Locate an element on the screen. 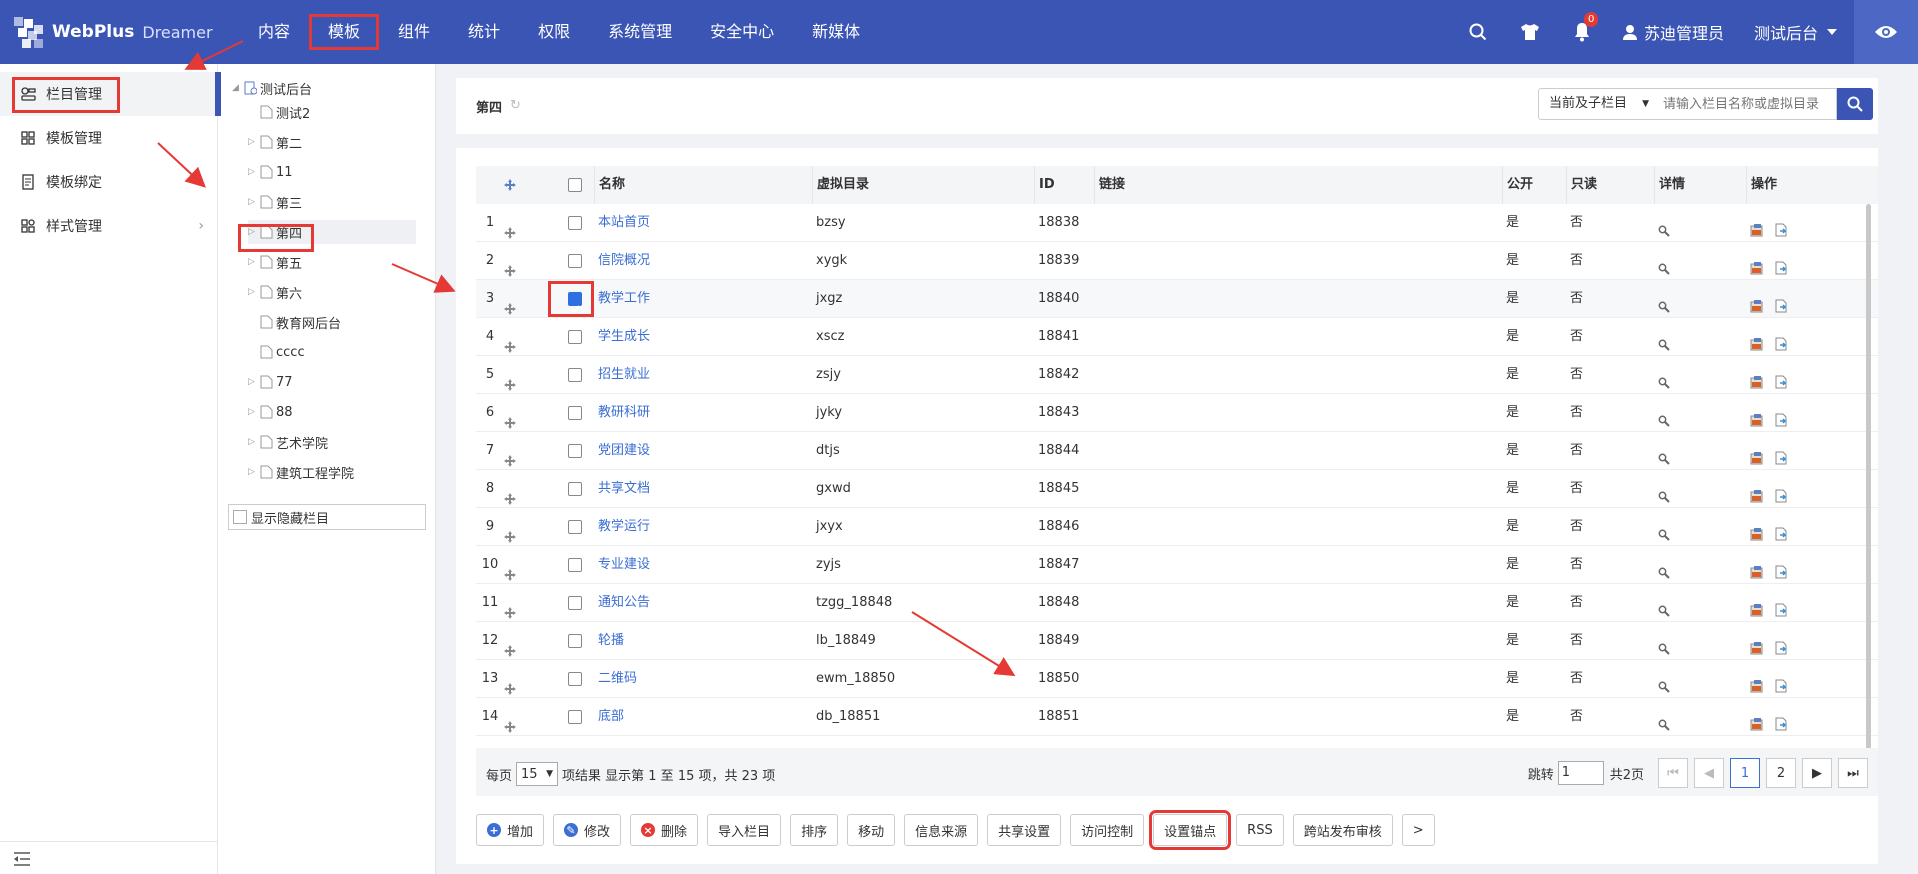  search-scope-select: 当前及子栏目 ▼ is located at coordinates (1597, 104).